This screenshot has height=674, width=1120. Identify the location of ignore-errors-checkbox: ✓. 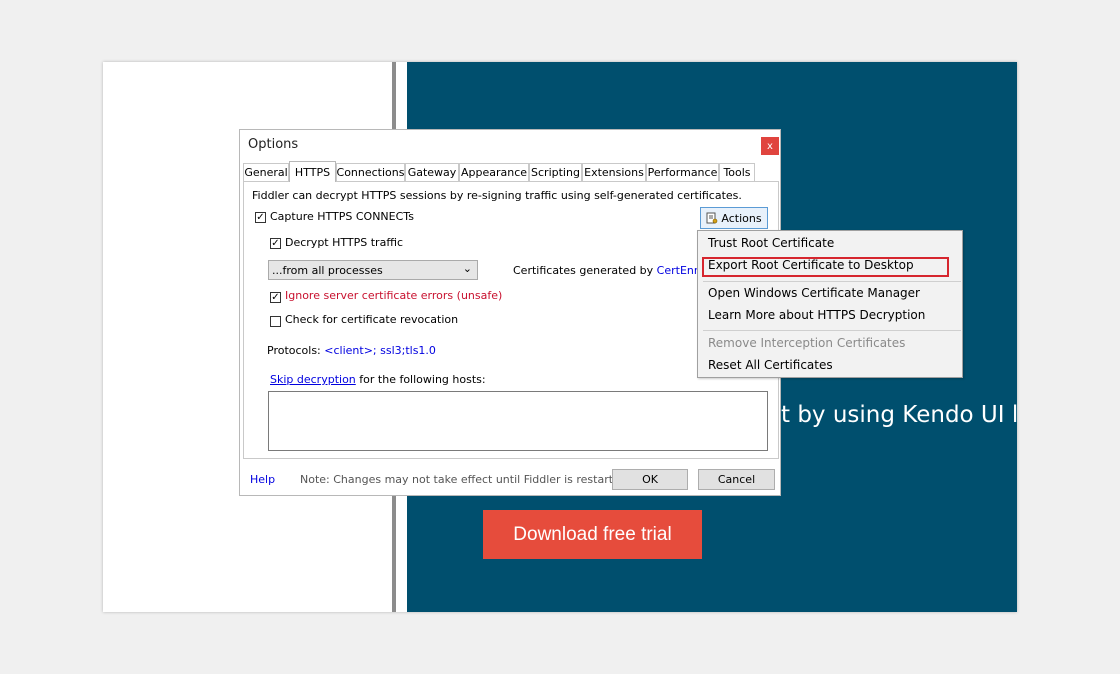
(275, 297).